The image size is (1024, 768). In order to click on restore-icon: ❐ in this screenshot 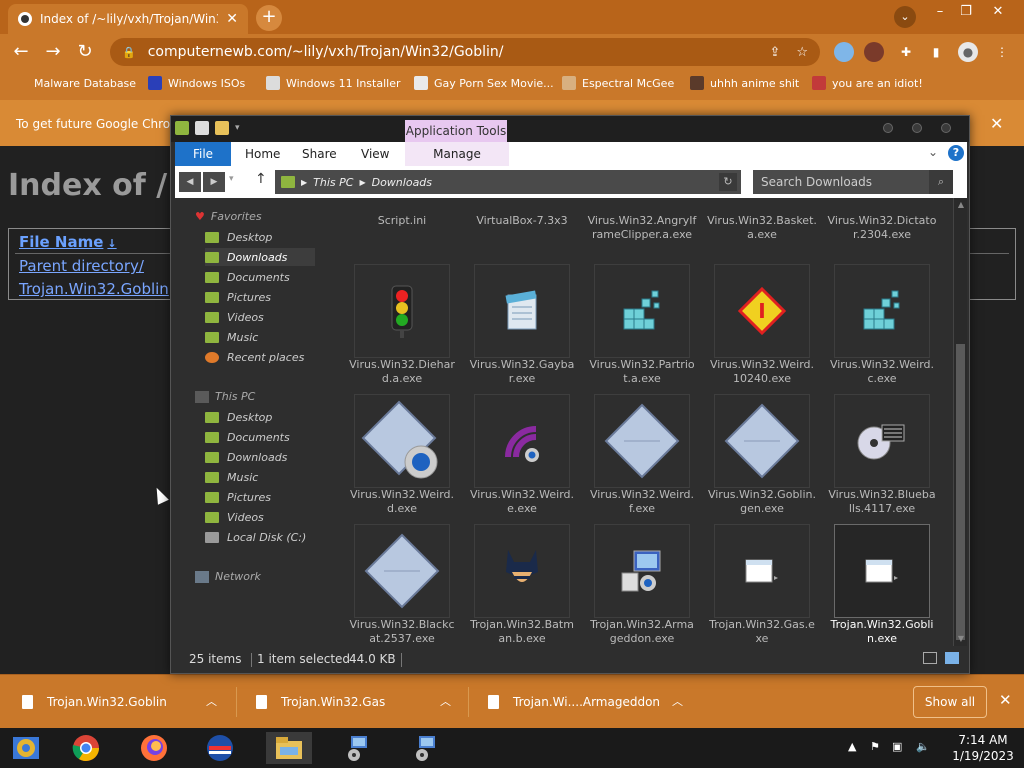, I will do `click(966, 11)`.